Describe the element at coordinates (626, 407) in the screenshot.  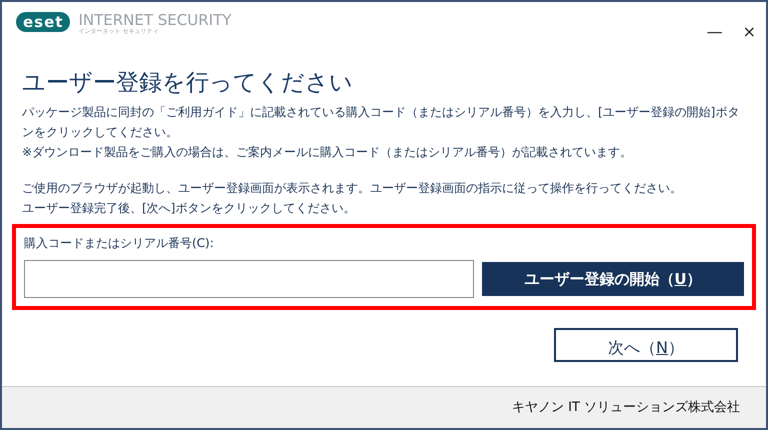
I see `company-name: キヤノン IT ソリューションズ株式会社` at that location.